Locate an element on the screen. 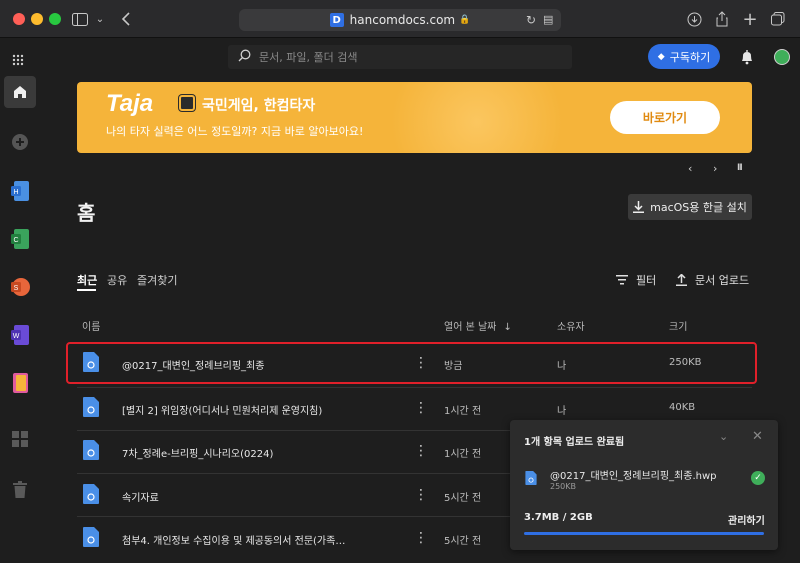 Image resolution: width=800 pixels, height=563 pixels. app-header: 문서, 파일, 폴더 검색 ◆ 구독하기 is located at coordinates (400, 57).